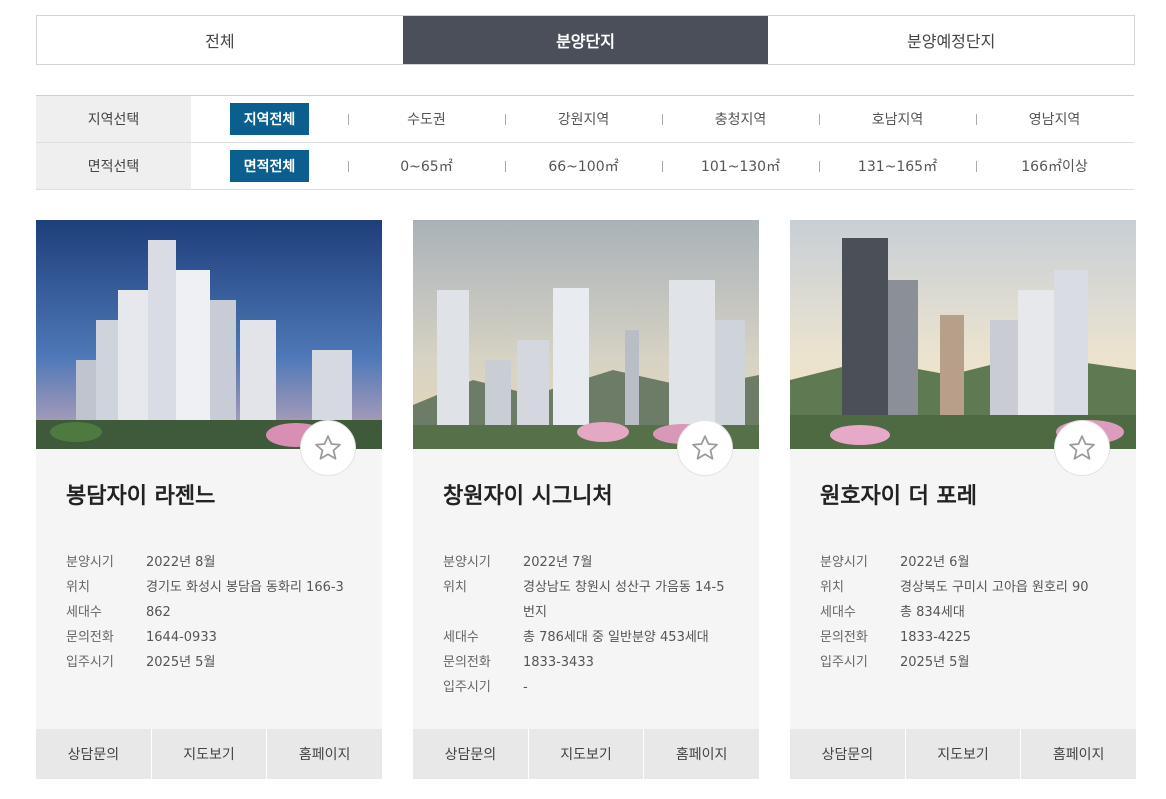 The width and height of the screenshot is (1166, 799). What do you see at coordinates (528, 496) in the screenshot?
I see `complex-title: 창원자이 시그니처` at bounding box center [528, 496].